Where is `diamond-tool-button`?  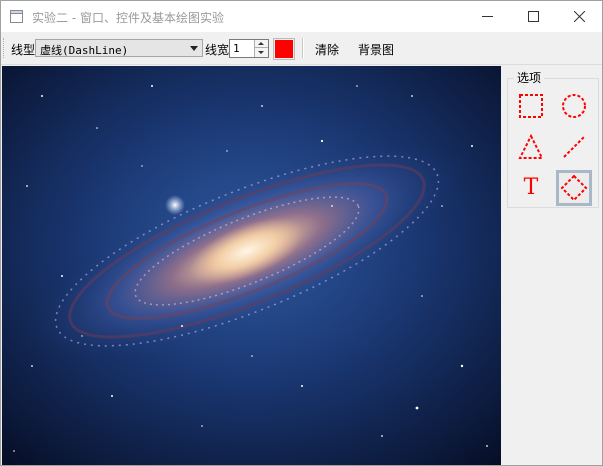
diamond-tool-button is located at coordinates (574, 188).